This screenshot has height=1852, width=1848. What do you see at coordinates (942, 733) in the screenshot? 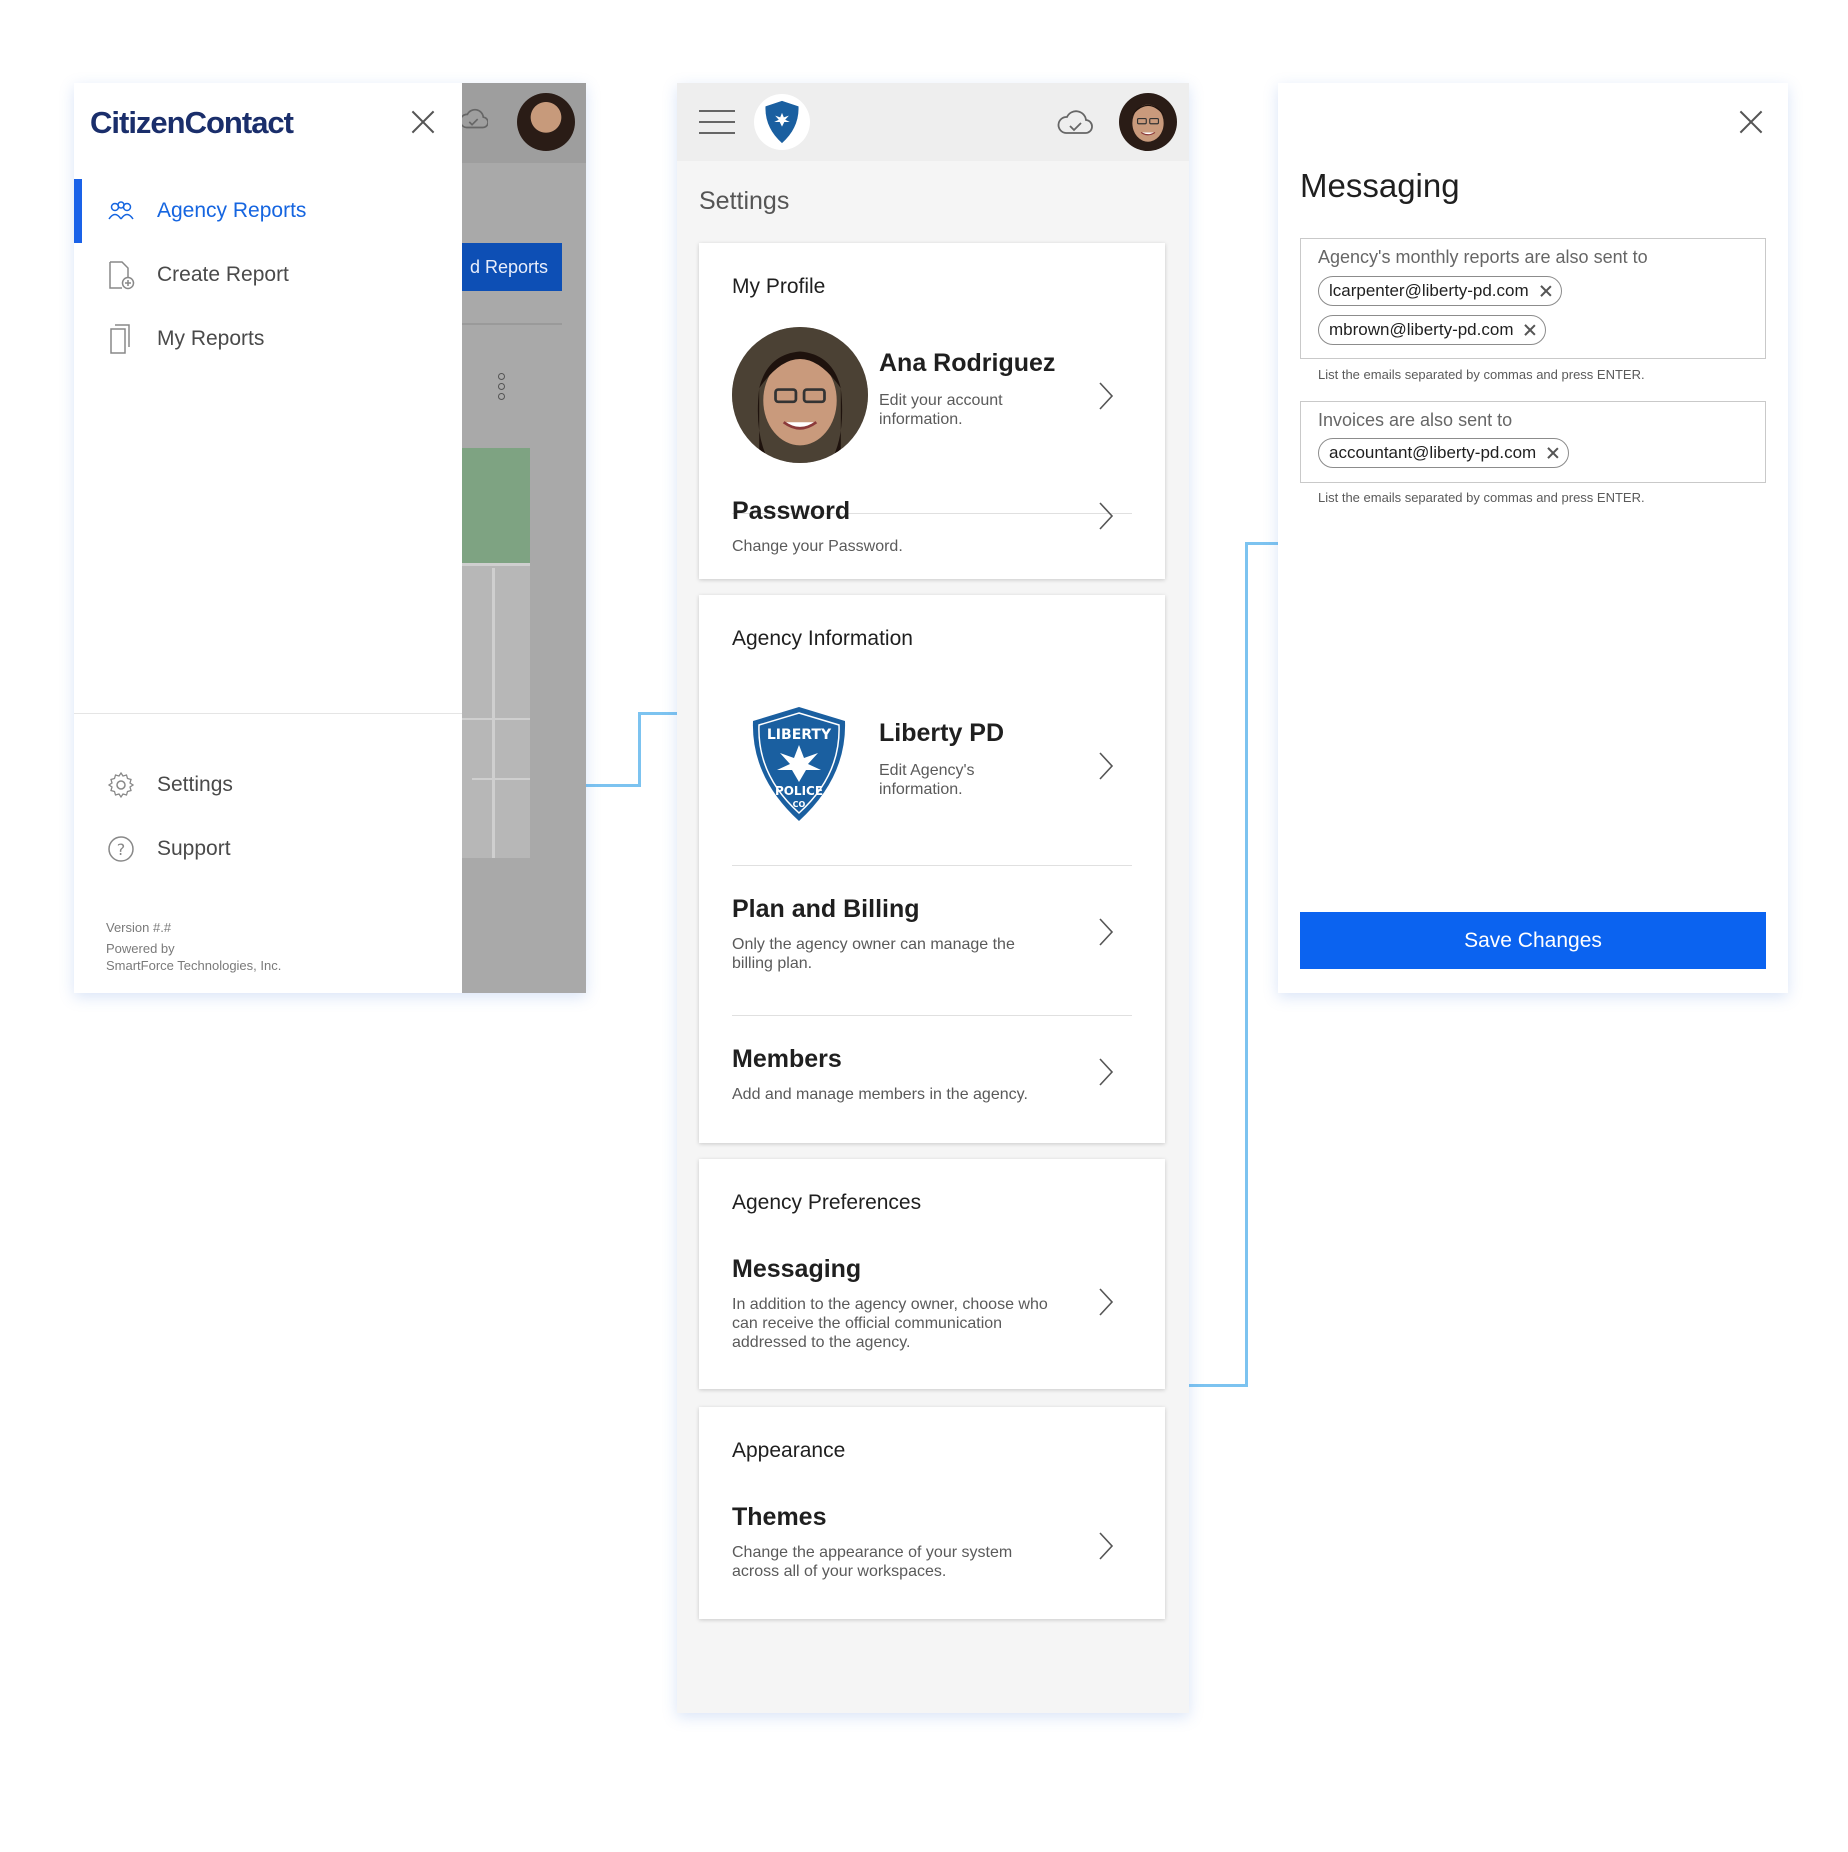
I see `agency-name: Liberty PD` at bounding box center [942, 733].